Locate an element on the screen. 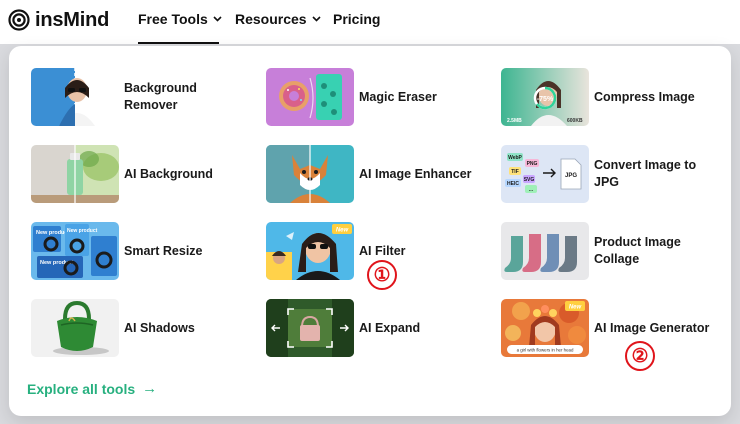 This screenshot has height=424, width=740. magic-eraser-thumb is located at coordinates (310, 97).